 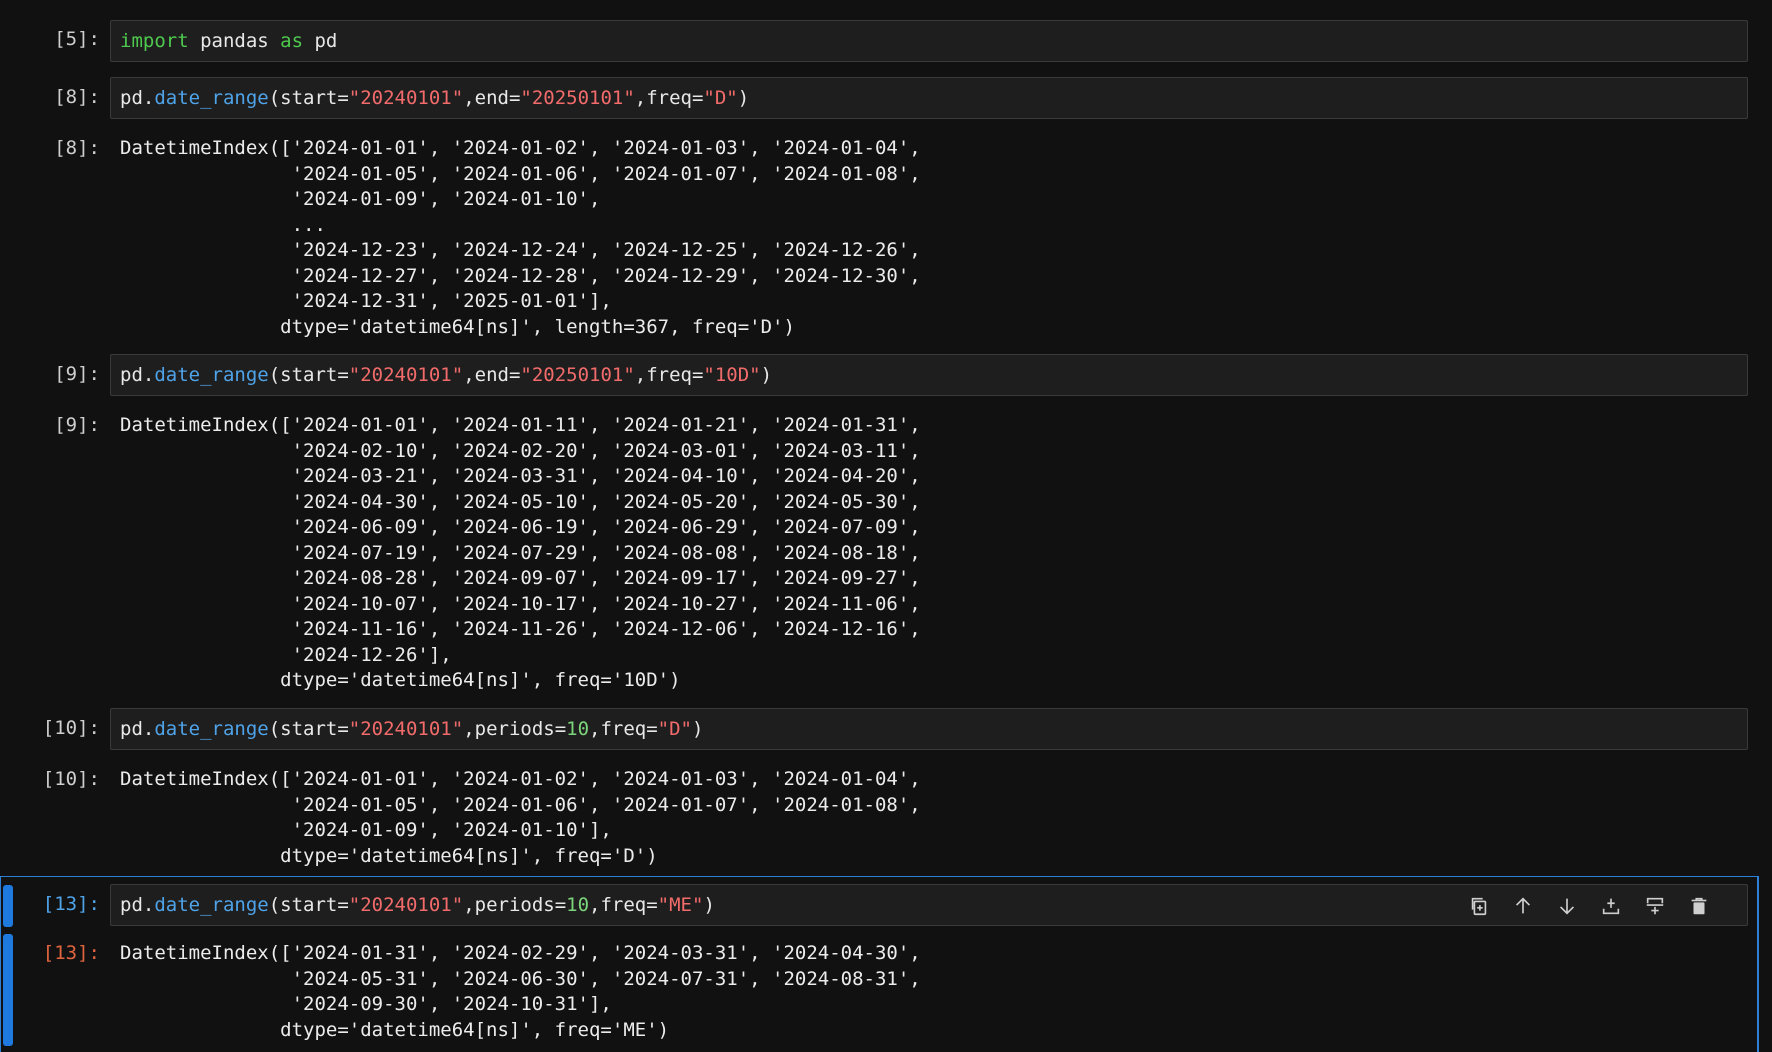 What do you see at coordinates (77, 39) in the screenshot?
I see `input-prompt: [5]:` at bounding box center [77, 39].